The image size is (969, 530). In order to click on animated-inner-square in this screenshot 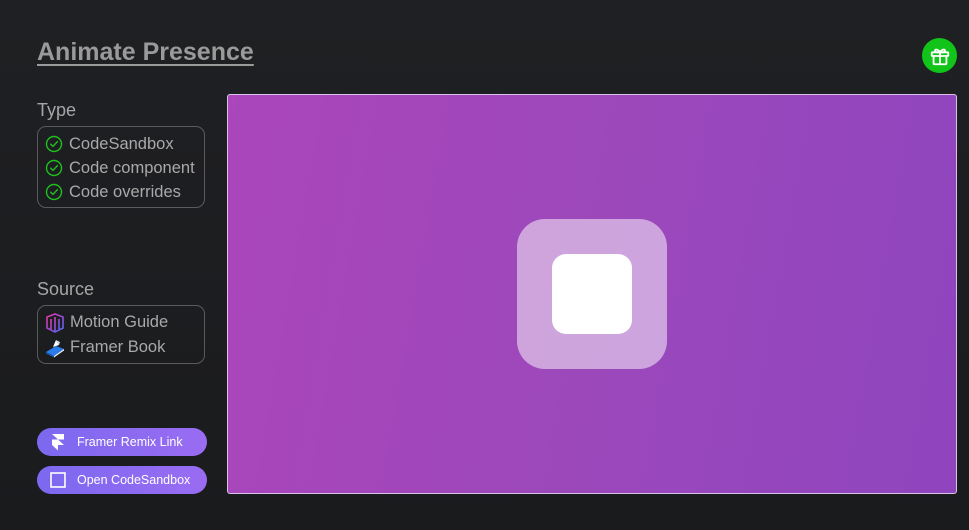, I will do `click(592, 294)`.